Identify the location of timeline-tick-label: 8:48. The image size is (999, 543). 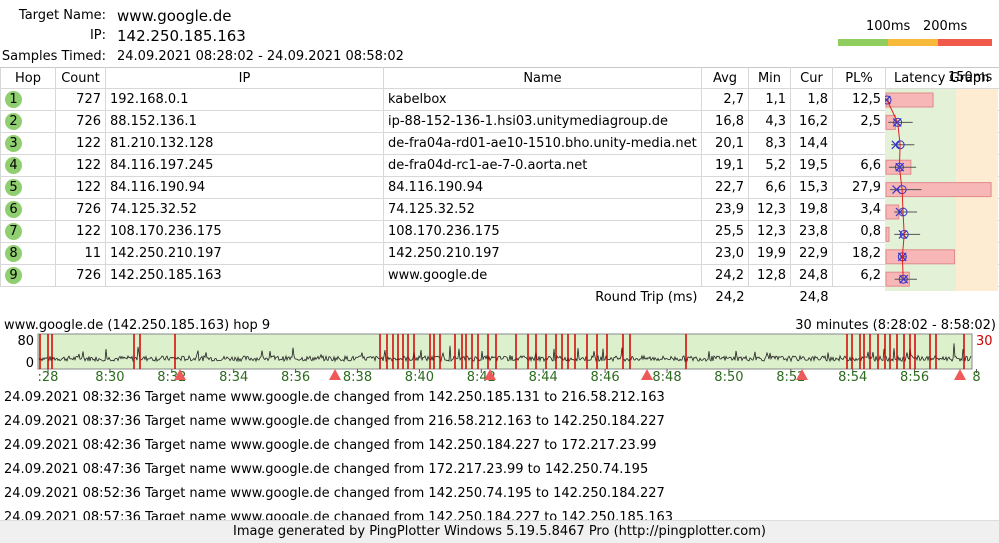
(666, 376).